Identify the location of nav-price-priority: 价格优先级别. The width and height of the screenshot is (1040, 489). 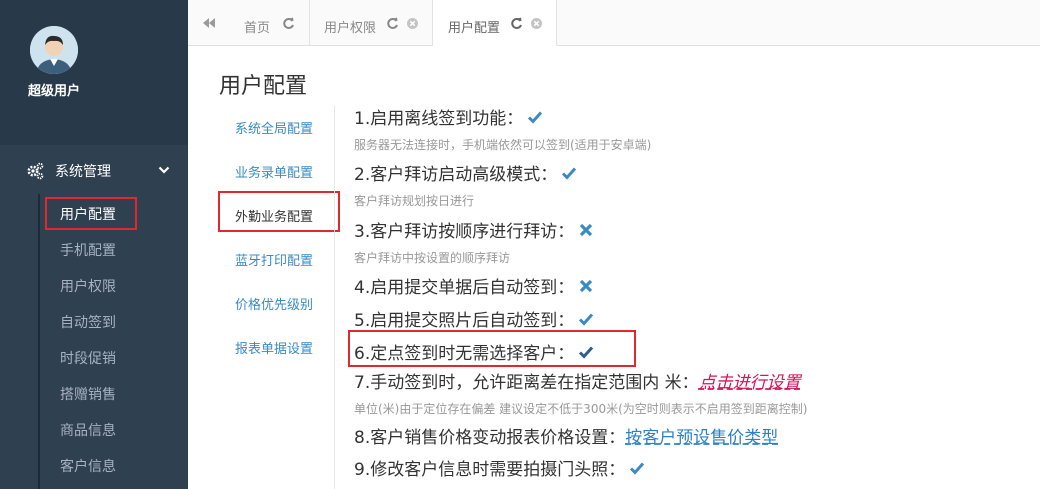
(274, 303).